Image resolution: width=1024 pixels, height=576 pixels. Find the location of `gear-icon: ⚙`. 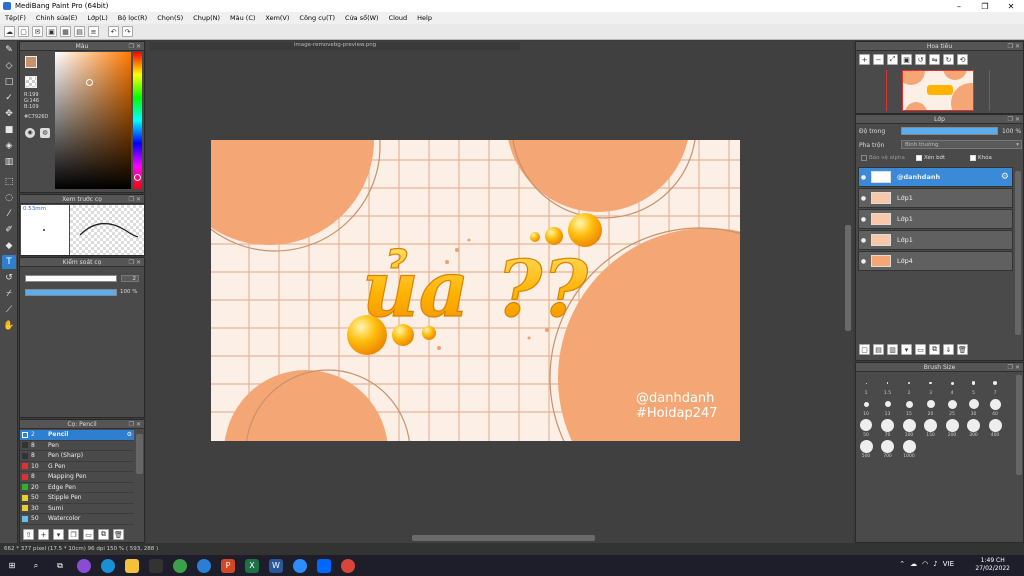

gear-icon: ⚙ is located at coordinates (129, 434).